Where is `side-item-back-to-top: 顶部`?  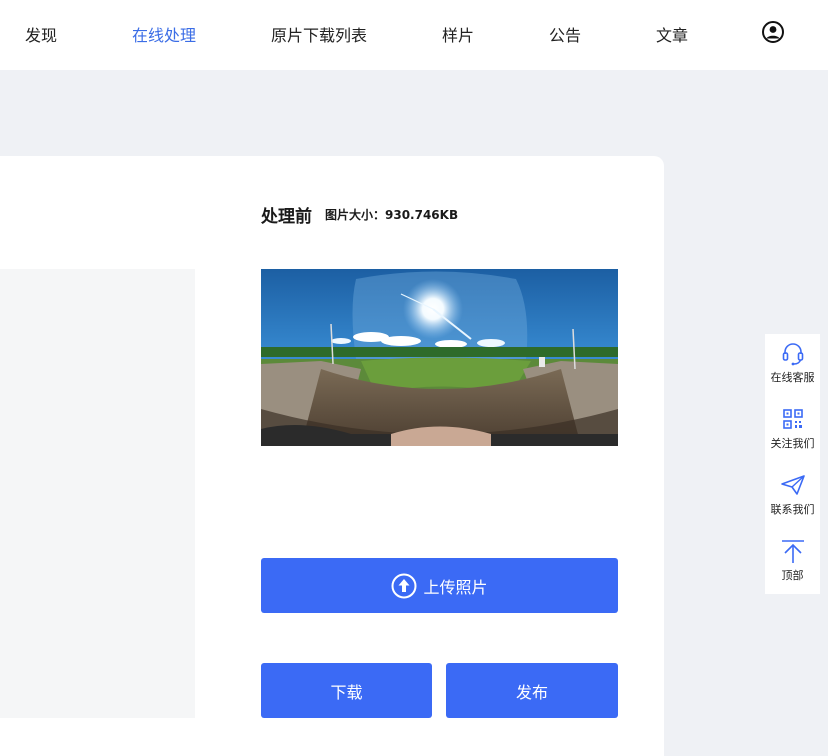
side-item-back-to-top: 顶部 is located at coordinates (792, 560).